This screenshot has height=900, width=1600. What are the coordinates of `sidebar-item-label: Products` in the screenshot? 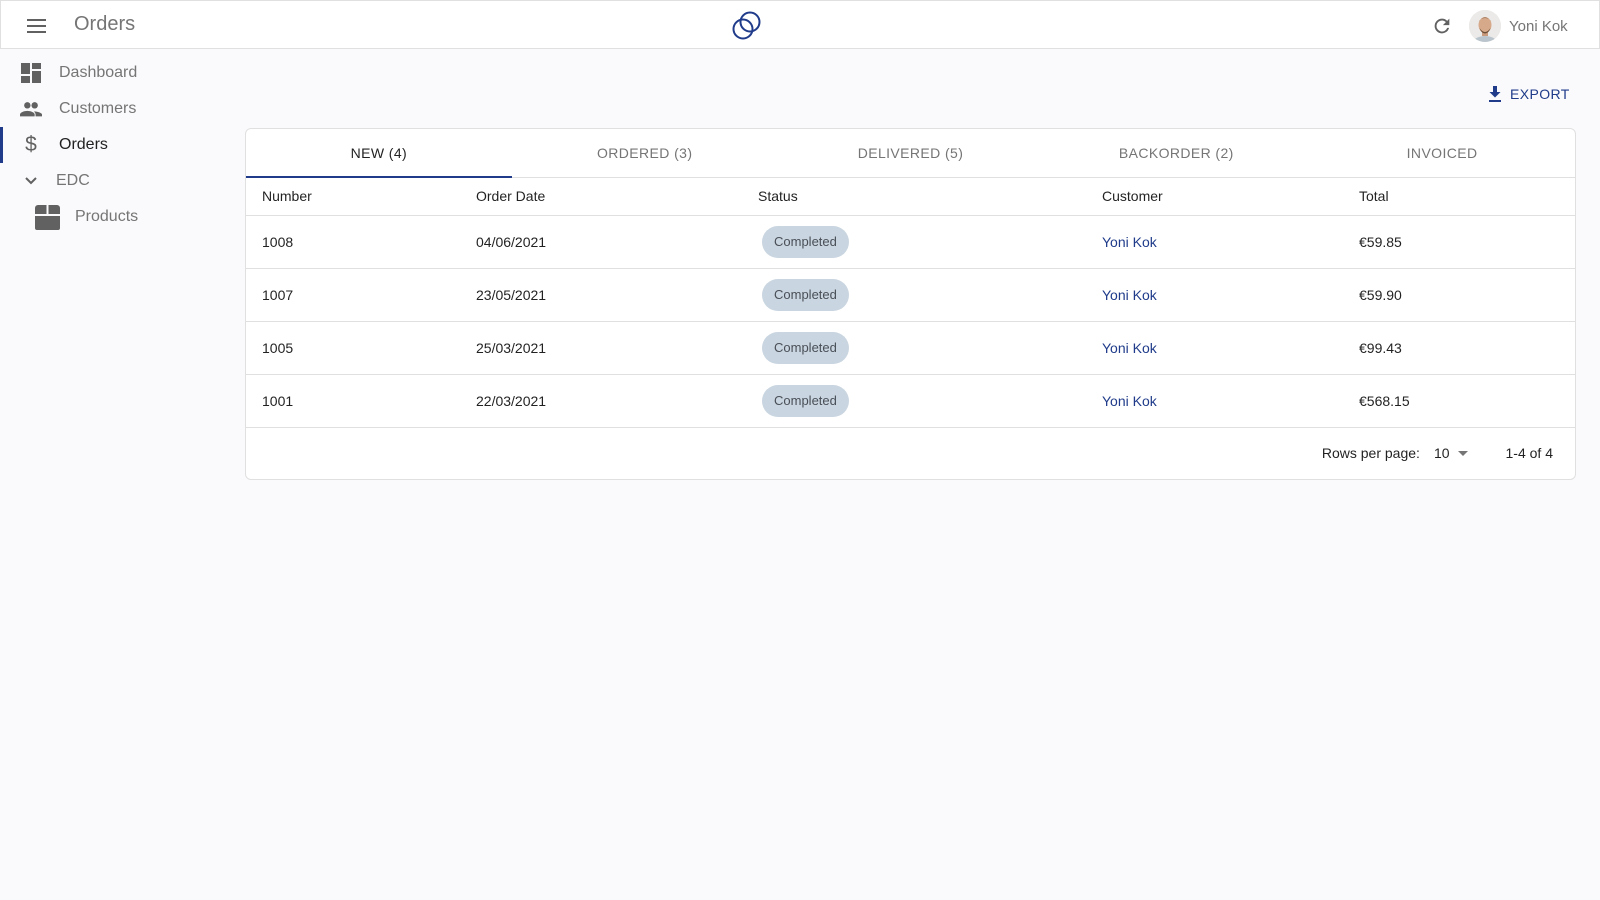 It's located at (107, 216).